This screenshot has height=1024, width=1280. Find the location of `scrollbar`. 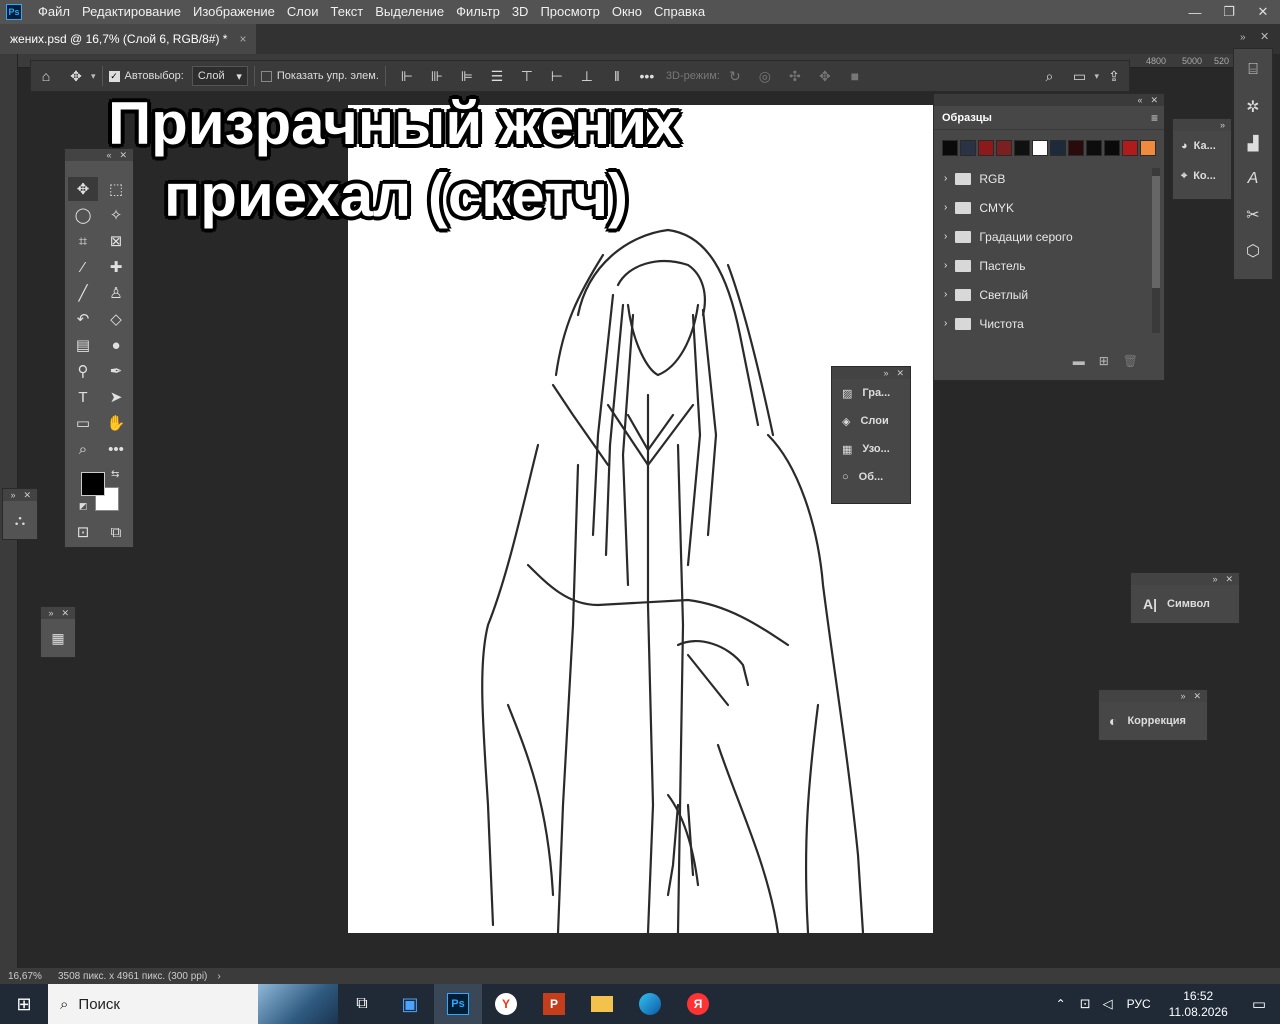

scrollbar is located at coordinates (1156, 250).